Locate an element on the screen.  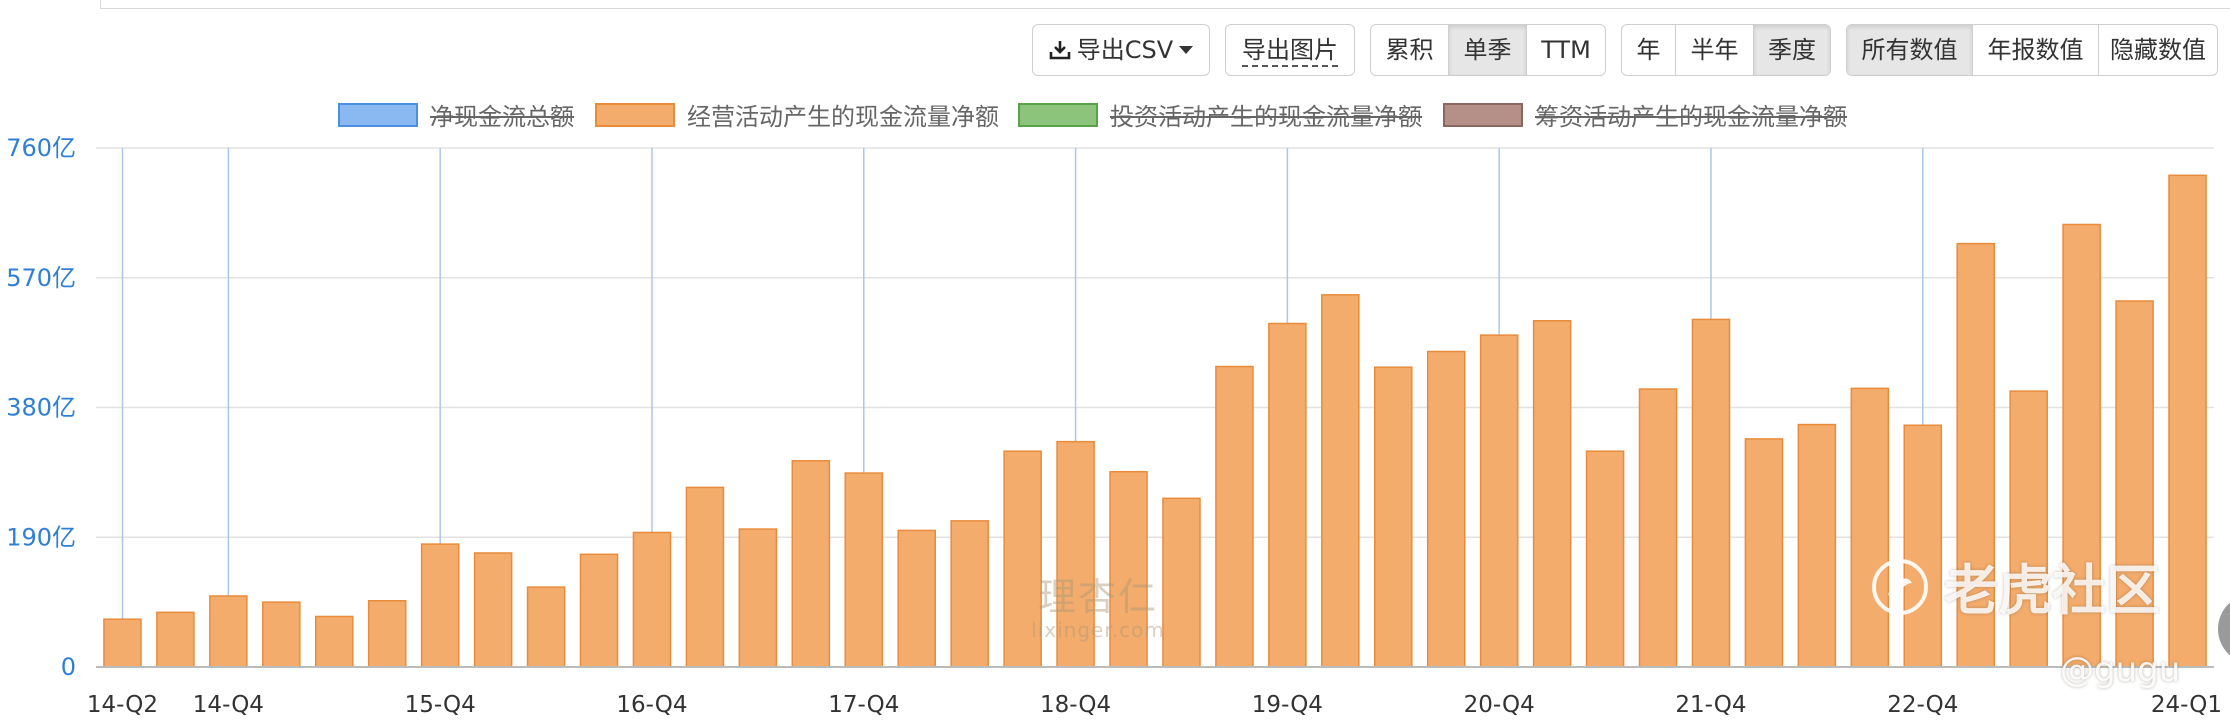
x-tick-label-3: 16-Q4 is located at coordinates (651, 705).